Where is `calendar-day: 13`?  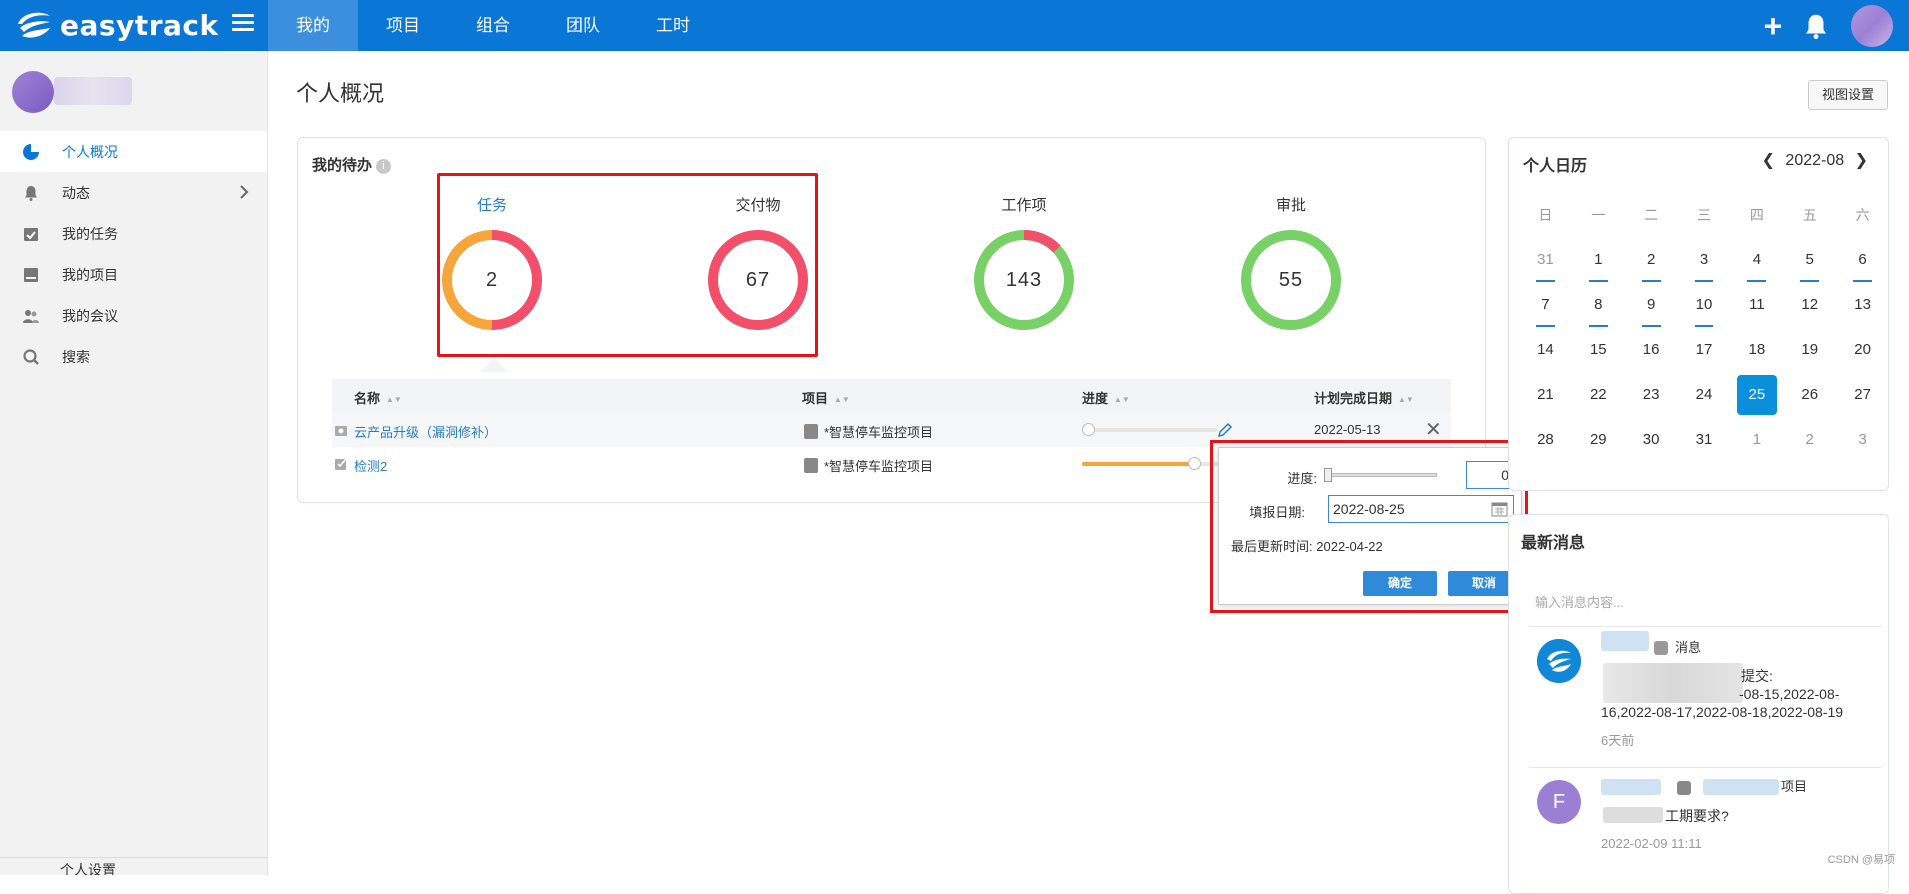
calendar-day: 13 is located at coordinates (1862, 310).